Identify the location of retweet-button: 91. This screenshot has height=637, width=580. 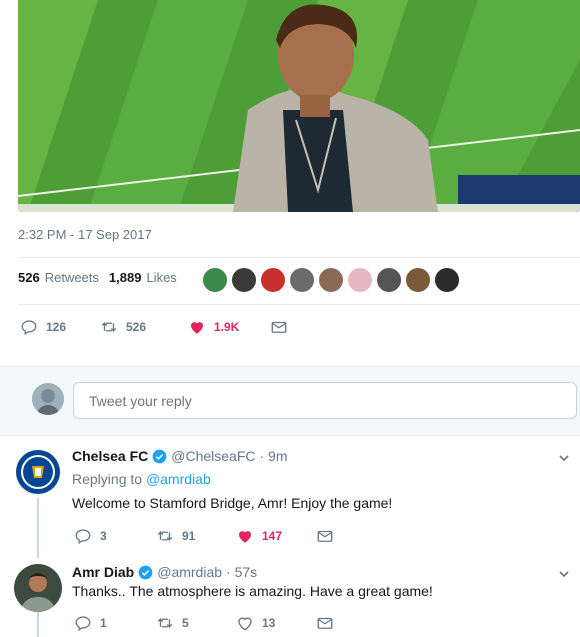
(196, 536).